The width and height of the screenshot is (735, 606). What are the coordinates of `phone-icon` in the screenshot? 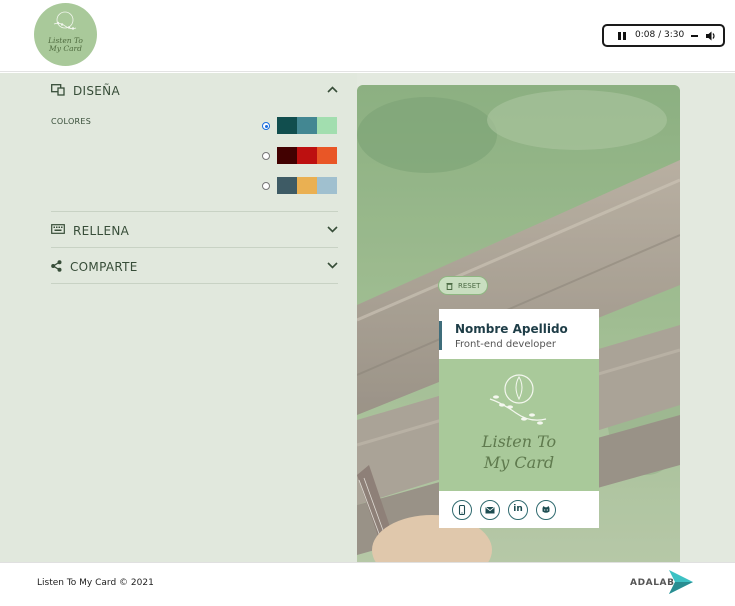 It's located at (462, 510).